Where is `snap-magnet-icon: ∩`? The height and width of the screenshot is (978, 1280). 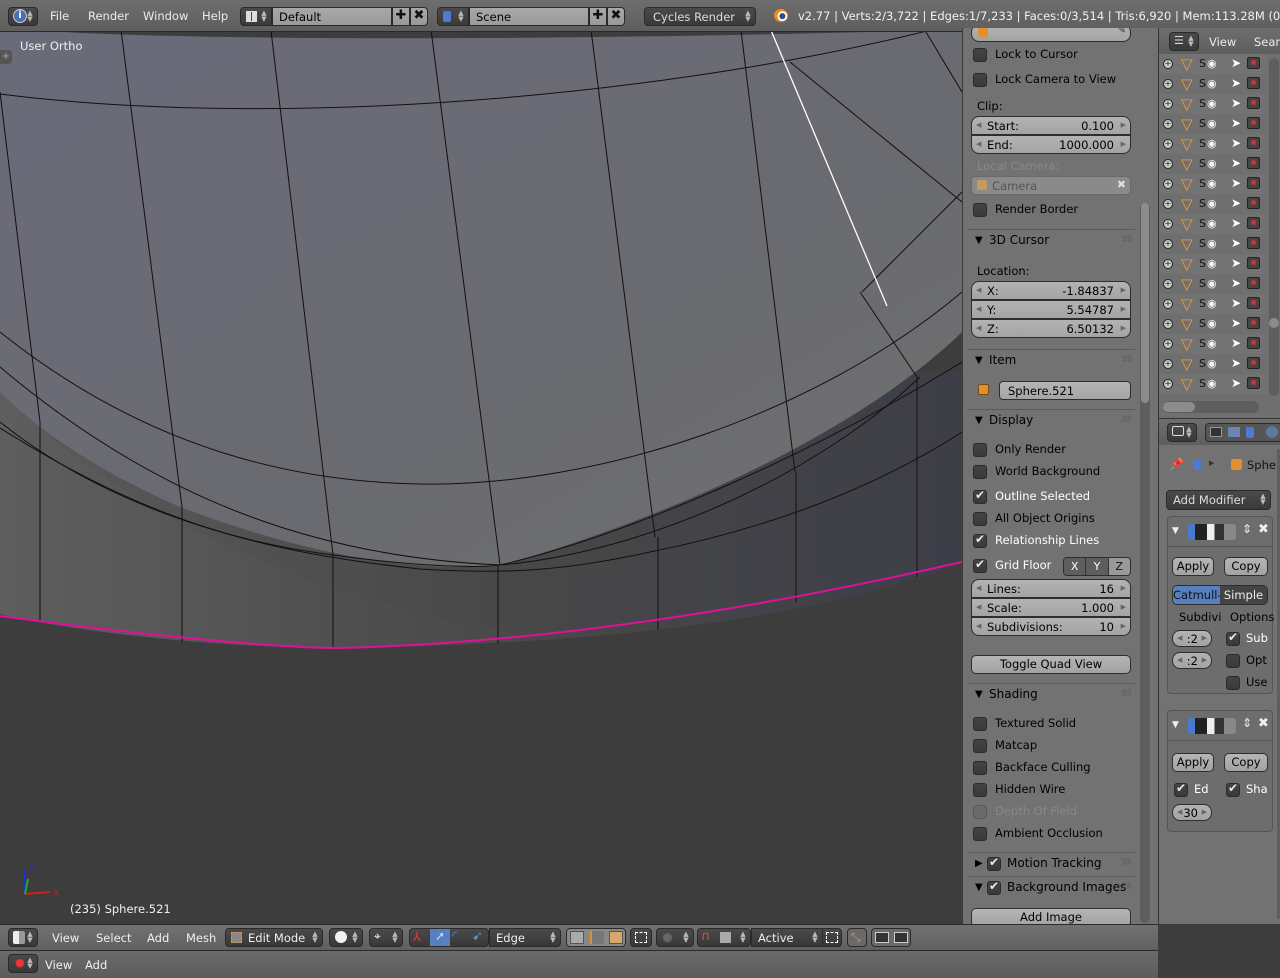 snap-magnet-icon: ∩ is located at coordinates (706, 936).